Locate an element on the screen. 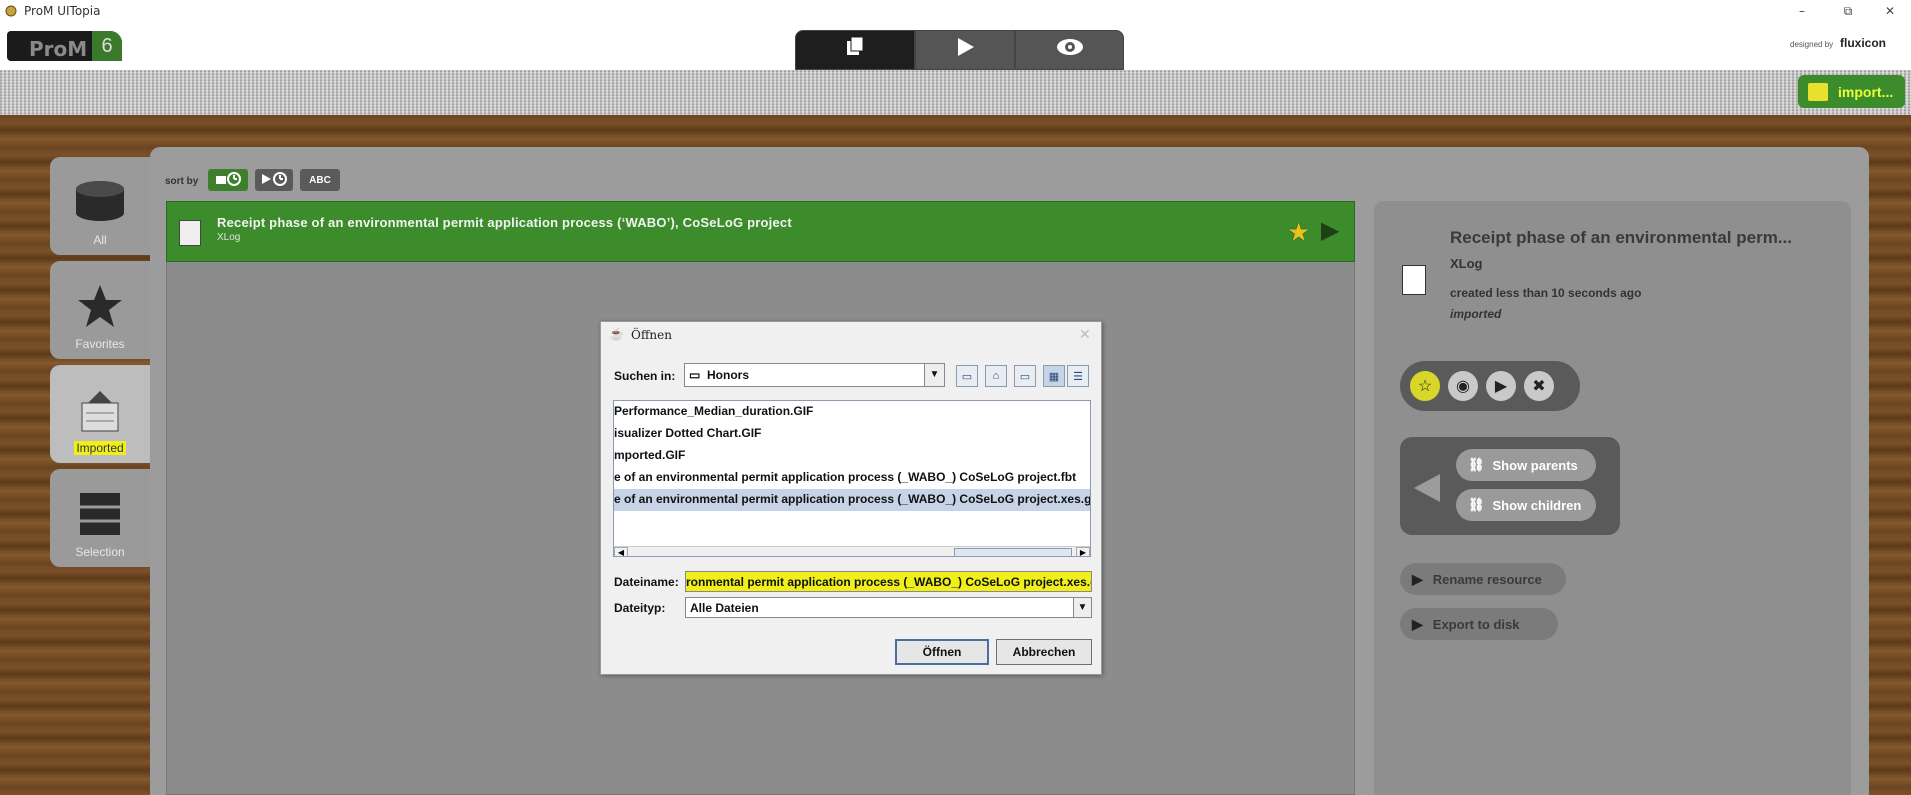 The width and height of the screenshot is (1911, 795). filetype-label: Dateityp: is located at coordinates (640, 608).